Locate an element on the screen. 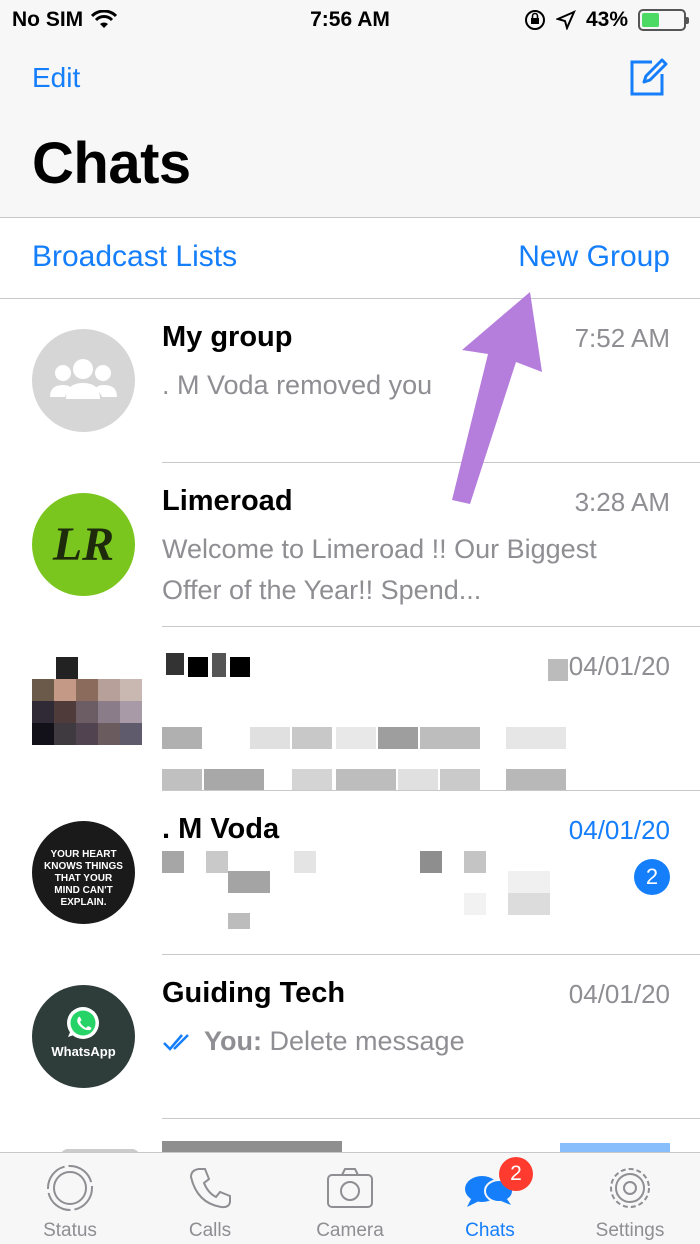  blurred-avatar is located at coordinates (88, 713).